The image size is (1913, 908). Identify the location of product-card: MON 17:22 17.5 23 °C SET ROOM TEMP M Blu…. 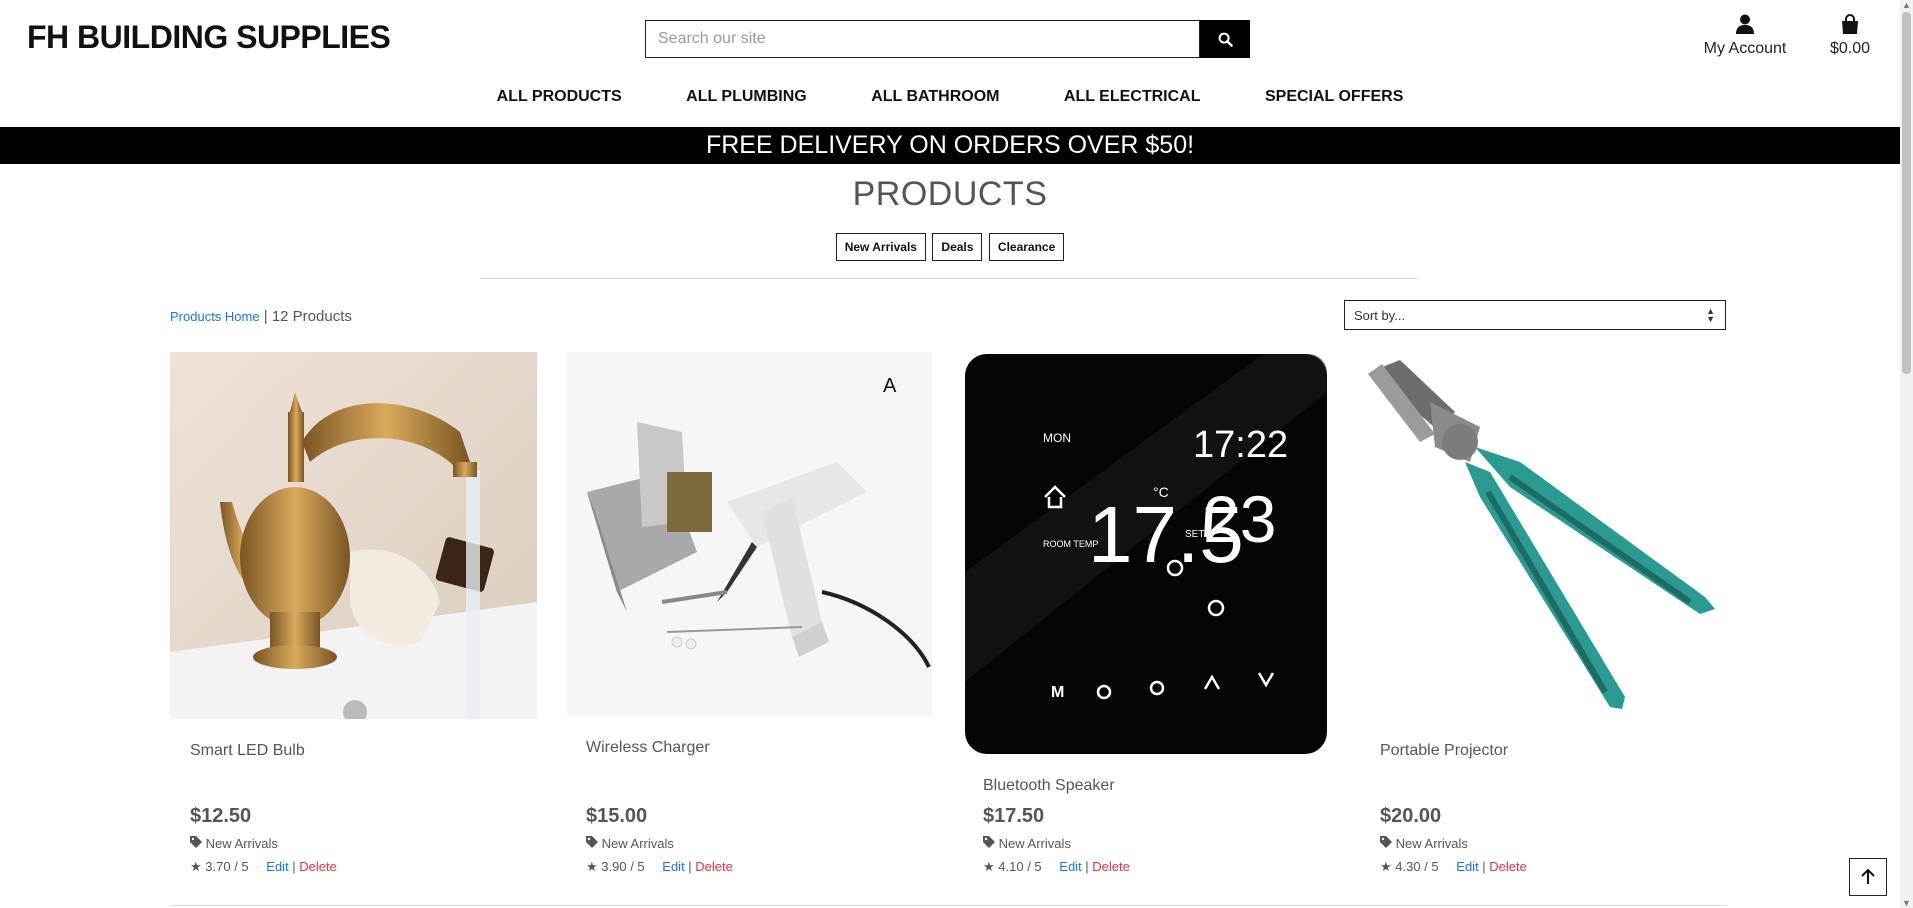
(1146, 617).